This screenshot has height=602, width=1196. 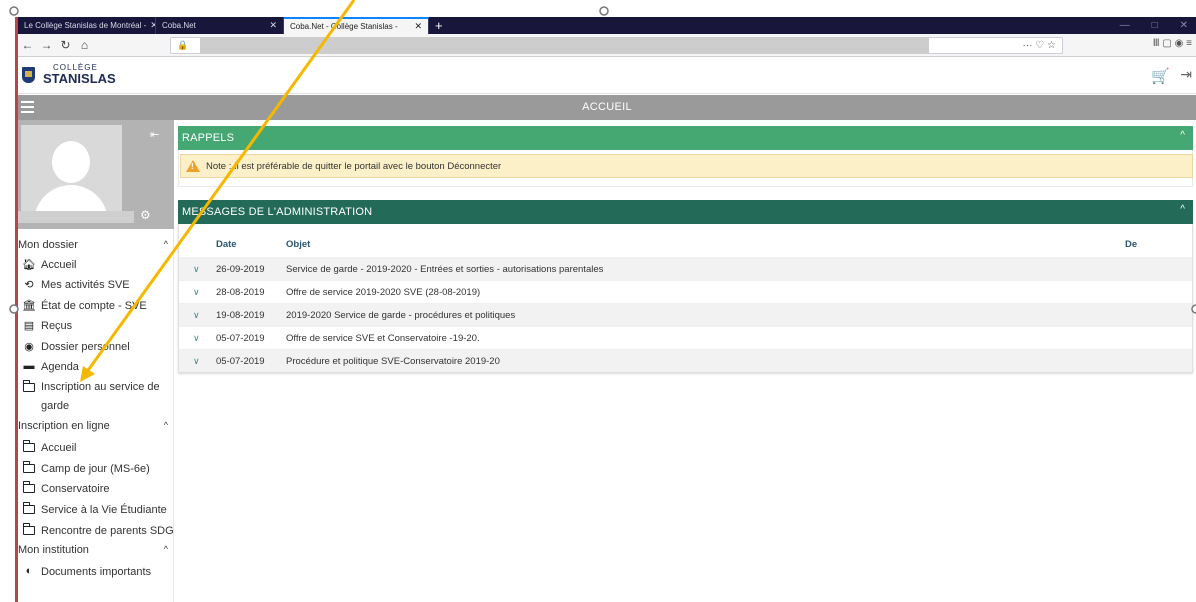 I want to click on handle-top, so click(x=604, y=11).